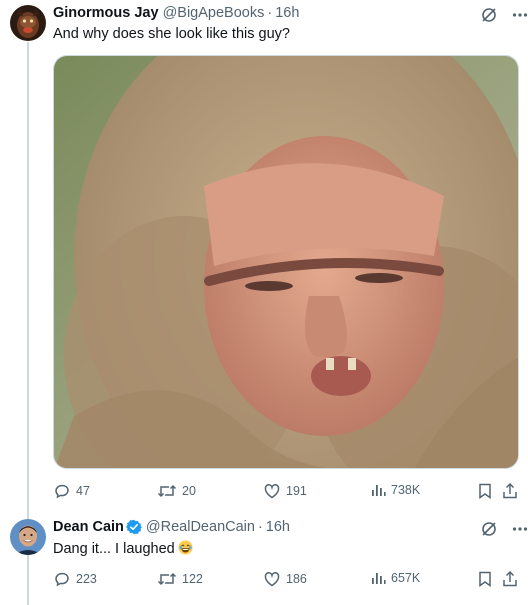 The image size is (528, 605). What do you see at coordinates (28, 537) in the screenshot?
I see `avatar-dean-cain` at bounding box center [28, 537].